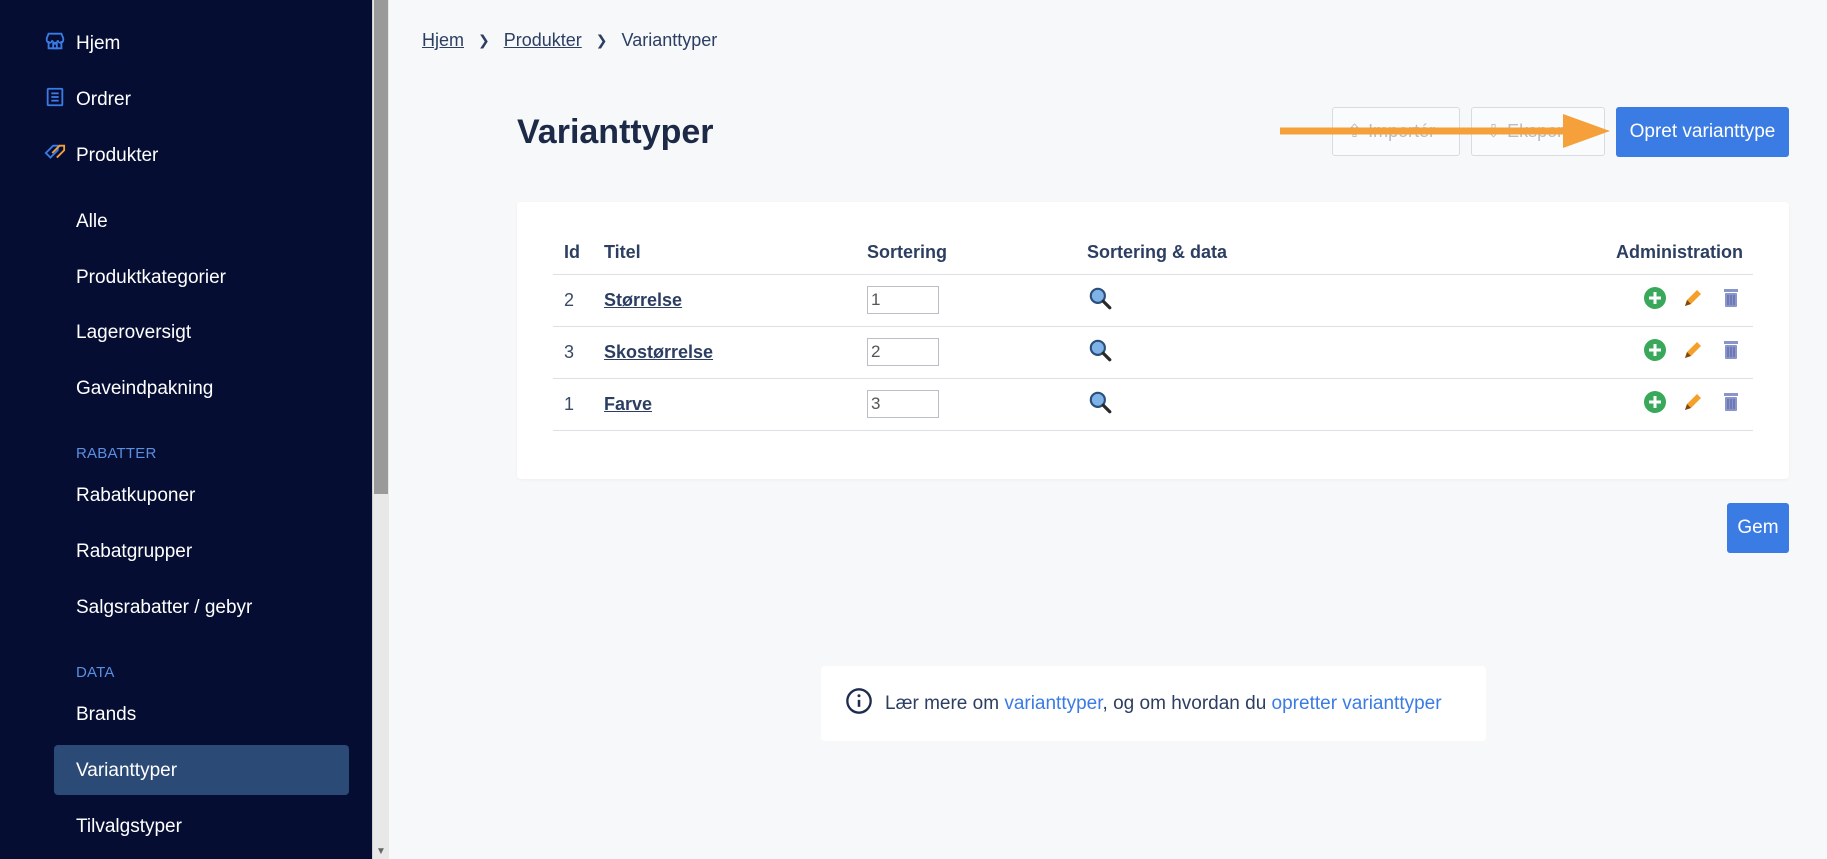 The width and height of the screenshot is (1827, 859). What do you see at coordinates (615, 132) in the screenshot?
I see `page-title: Varianttyper` at bounding box center [615, 132].